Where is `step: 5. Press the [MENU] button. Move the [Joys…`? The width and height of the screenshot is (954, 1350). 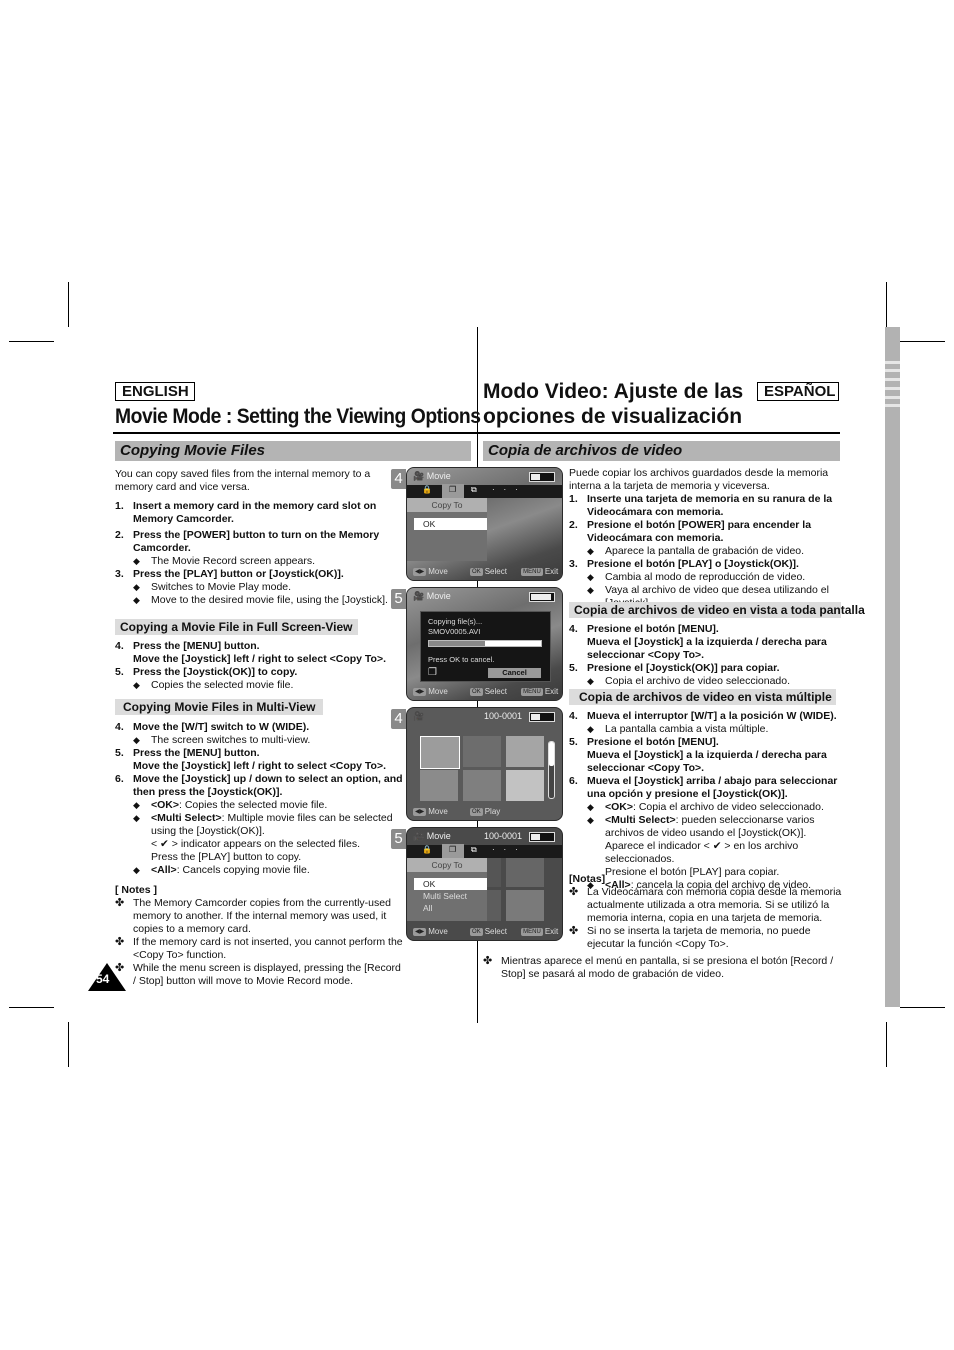 step: 5. Press the [MENU] button. Move the [Joys… is located at coordinates (251, 759).